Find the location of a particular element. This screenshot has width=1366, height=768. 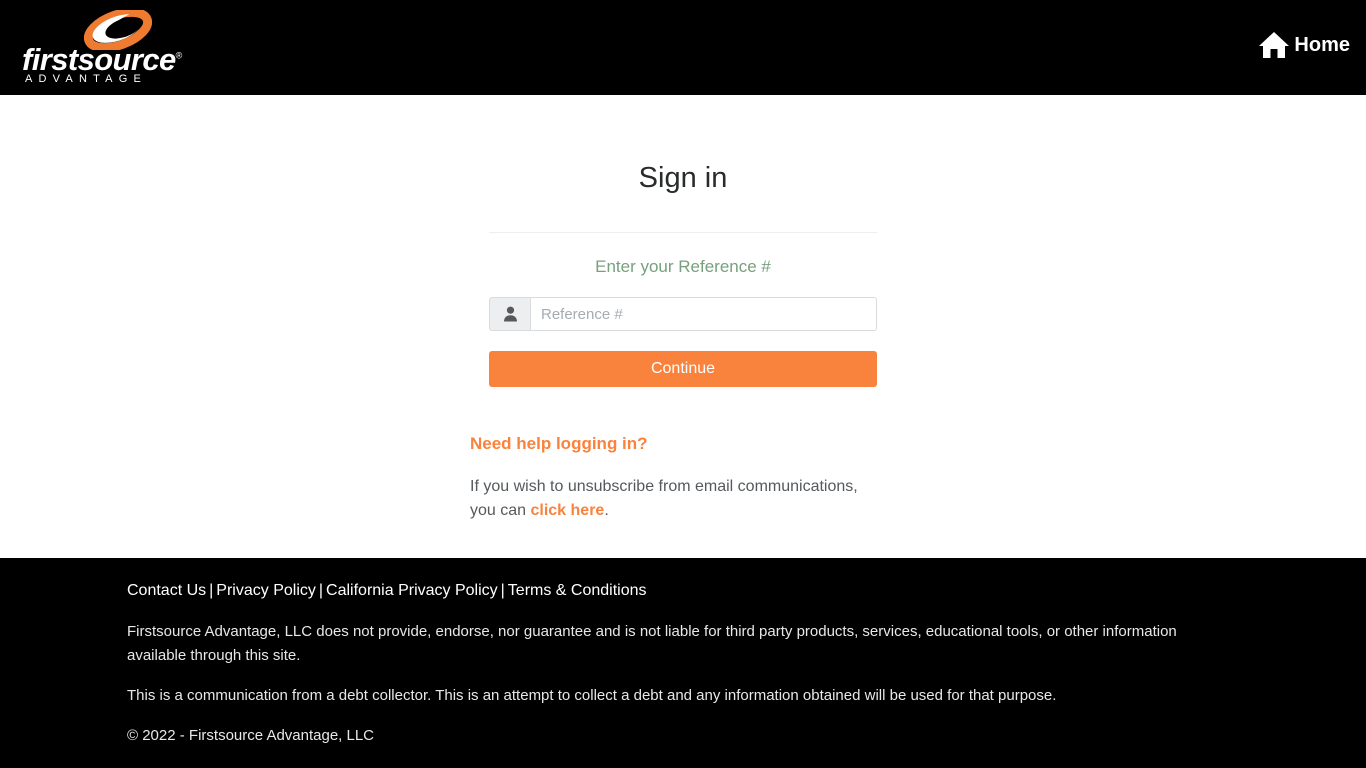

click-here-link: click here is located at coordinates (567, 510).